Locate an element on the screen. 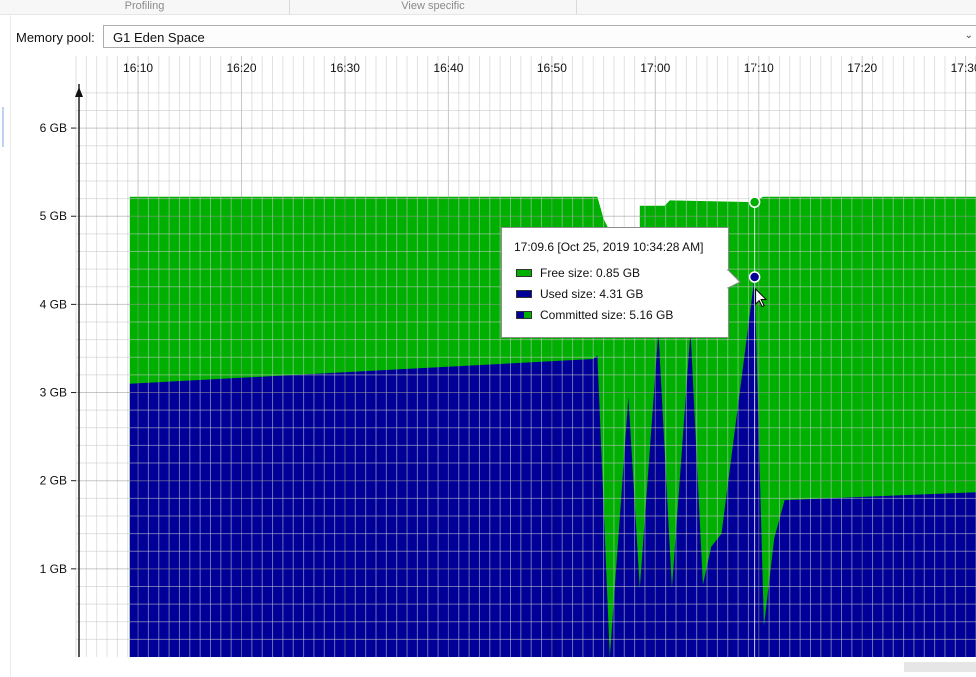 Image resolution: width=976 pixels, height=677 pixels. tooltip-free: Free size: 0.85 GB is located at coordinates (590, 273).